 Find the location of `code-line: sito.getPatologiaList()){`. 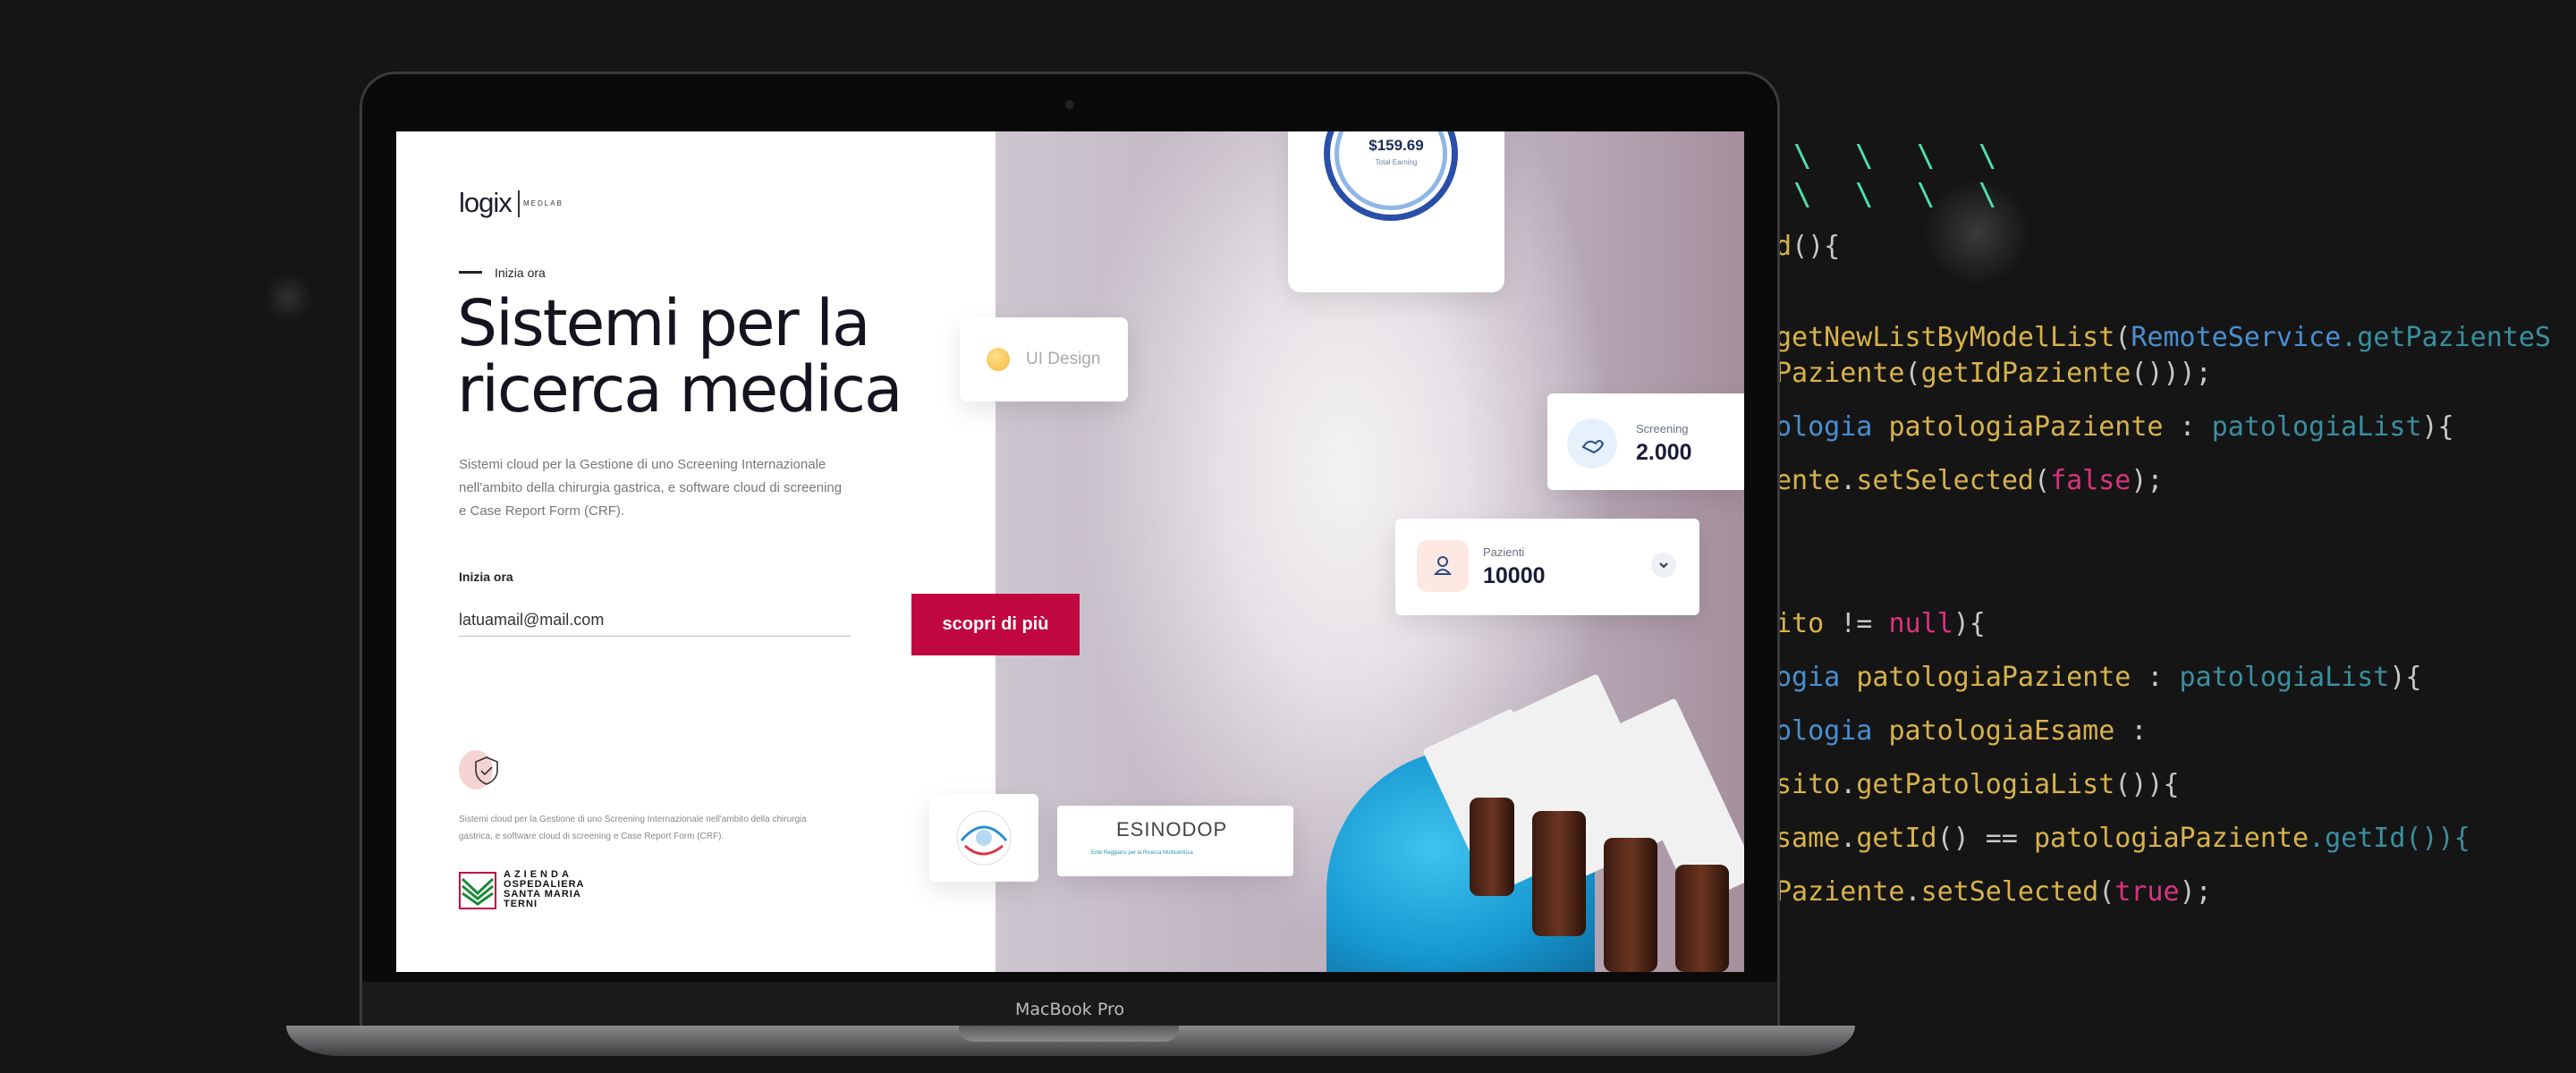

code-line: sito.getPatologiaList()){ is located at coordinates (1977, 784).